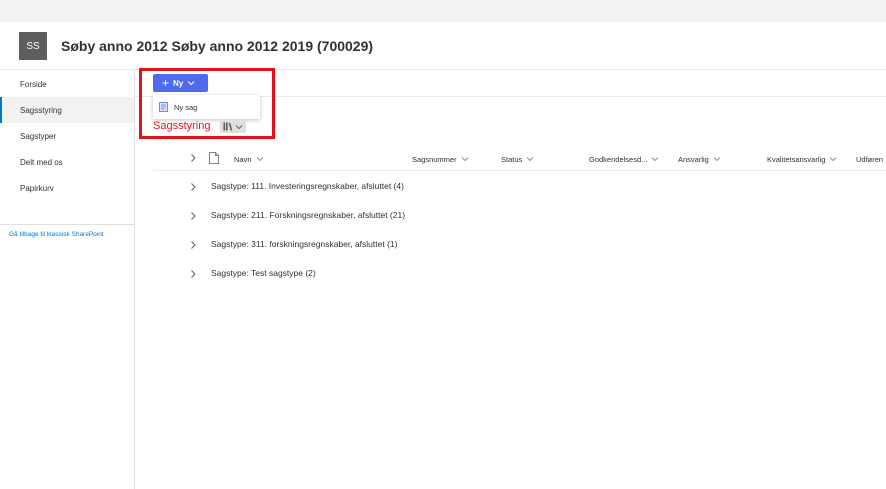  I want to click on column-header-udforende: Udføren, so click(869, 159).